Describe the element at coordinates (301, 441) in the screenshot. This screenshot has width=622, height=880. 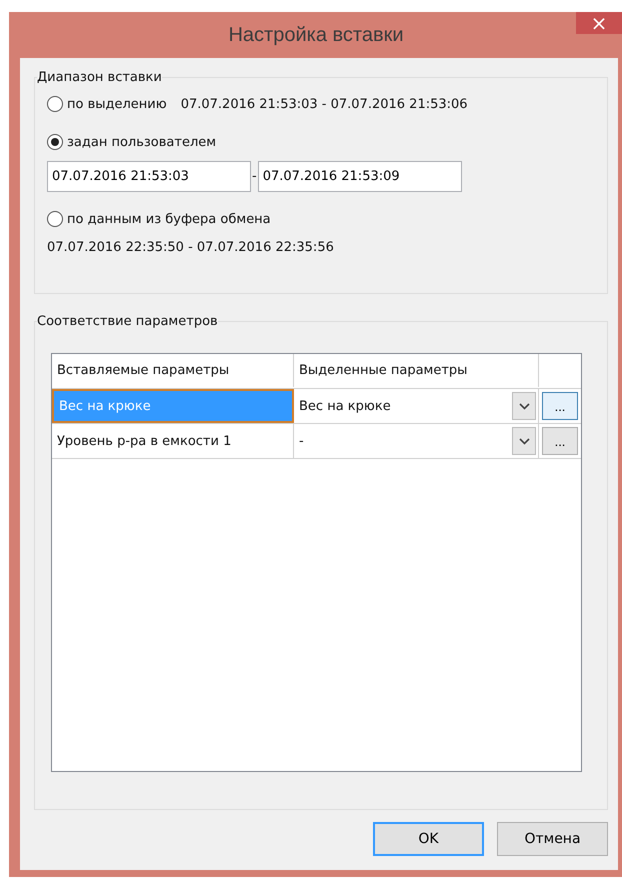
I see `parameter-combobox-value: -` at that location.